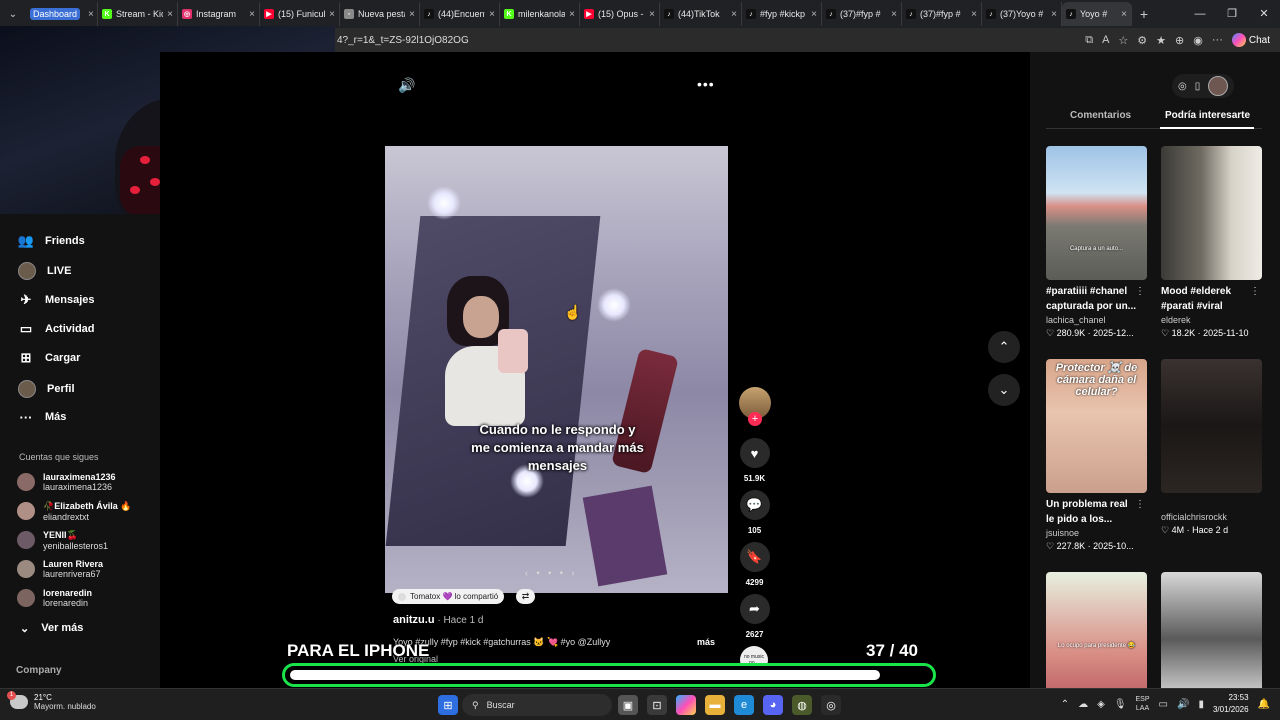 Image resolution: width=1280 pixels, height=720 pixels. I want to click on microphone-icon: 🎙, so click(1120, 704).